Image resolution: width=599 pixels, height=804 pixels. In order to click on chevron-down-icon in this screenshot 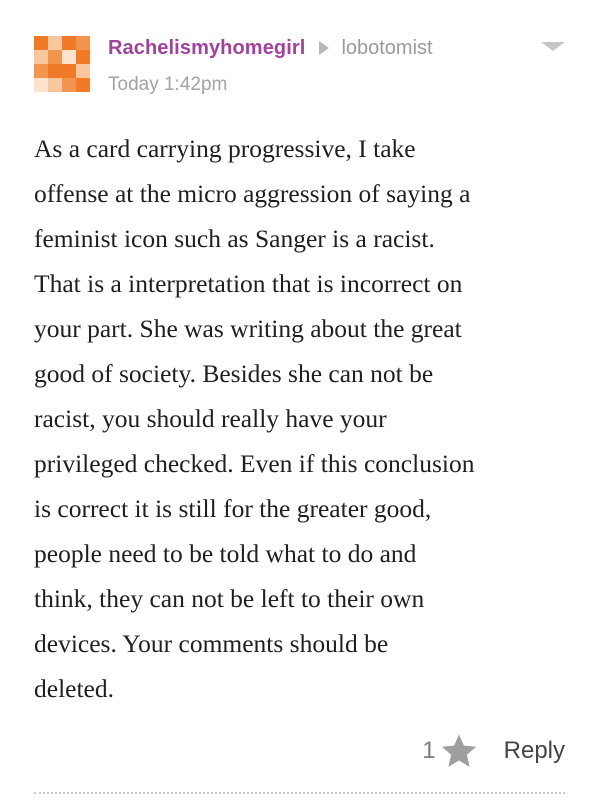, I will do `click(553, 46)`.